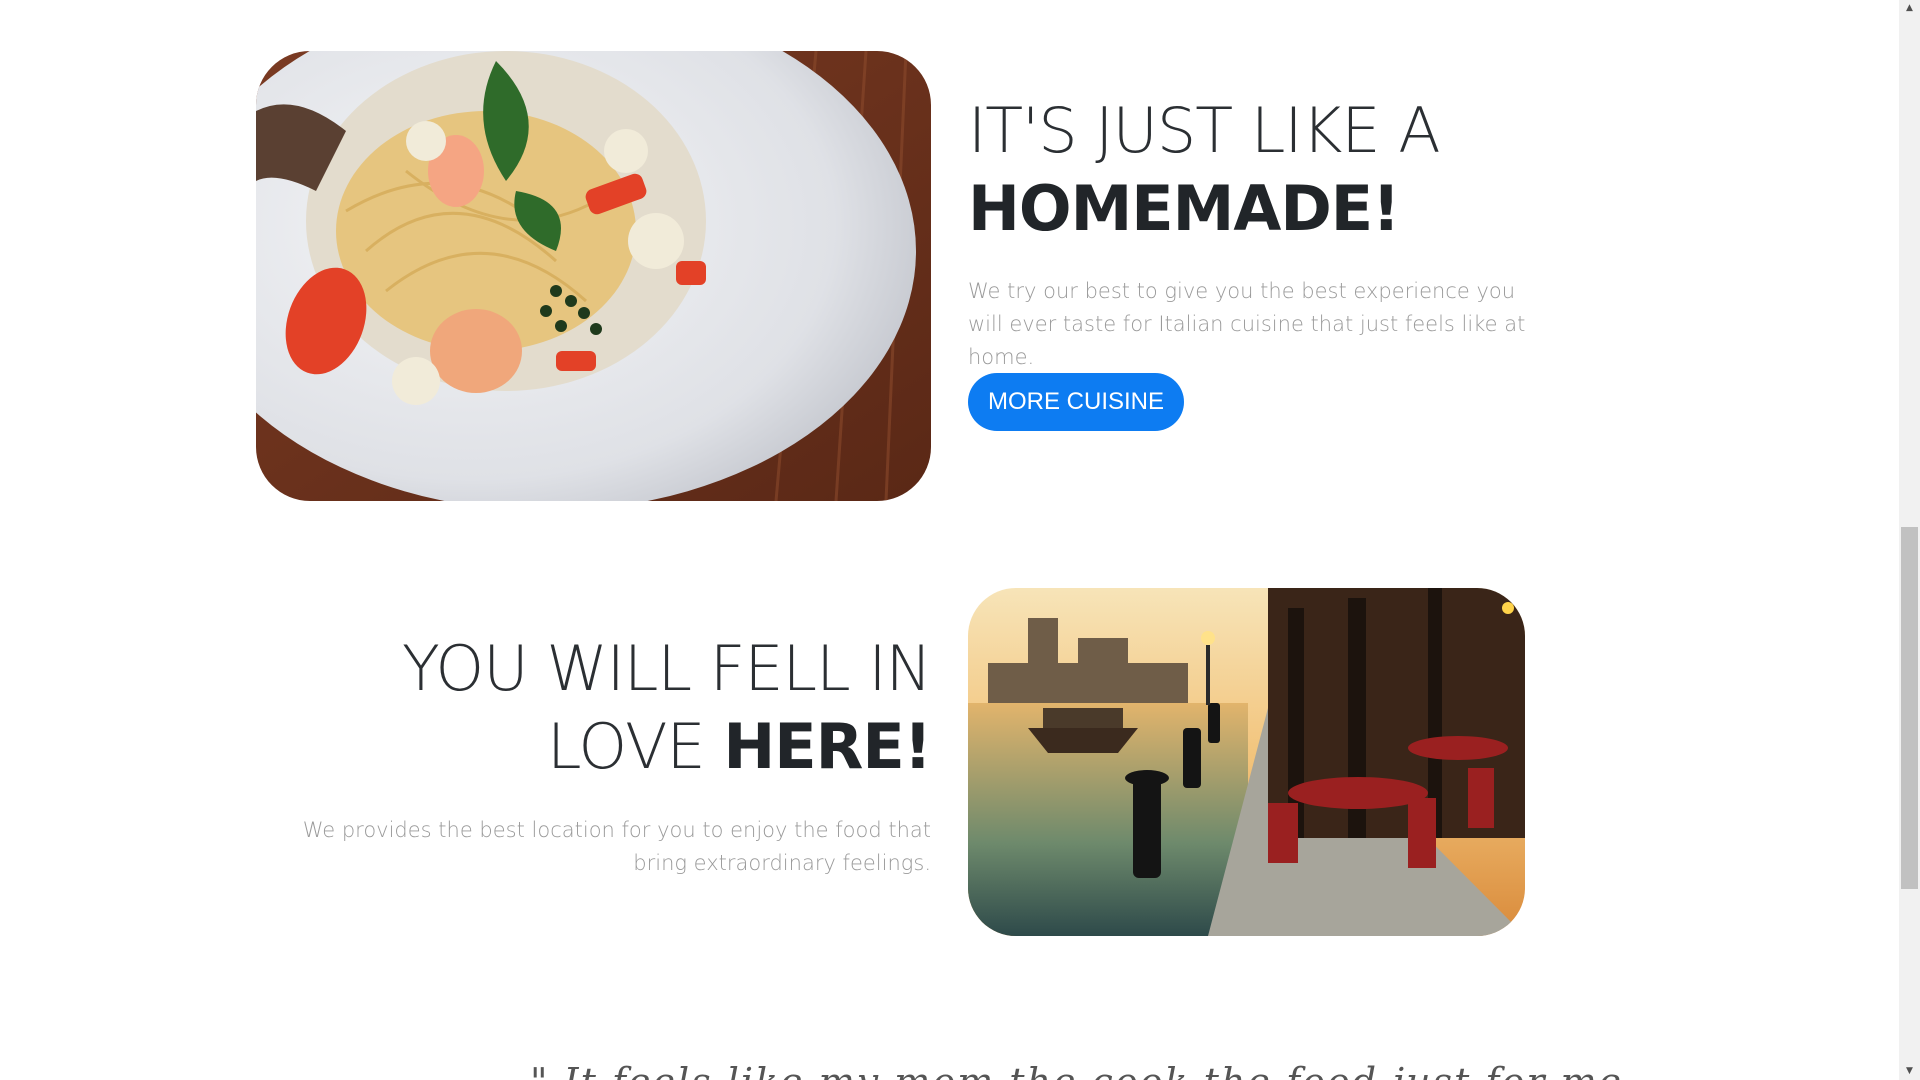 Image resolution: width=1920 pixels, height=1080 pixels. Describe the element at coordinates (1204, 130) in the screenshot. I see `homemade-heading-light: IT'S JUST LIKE A` at that location.